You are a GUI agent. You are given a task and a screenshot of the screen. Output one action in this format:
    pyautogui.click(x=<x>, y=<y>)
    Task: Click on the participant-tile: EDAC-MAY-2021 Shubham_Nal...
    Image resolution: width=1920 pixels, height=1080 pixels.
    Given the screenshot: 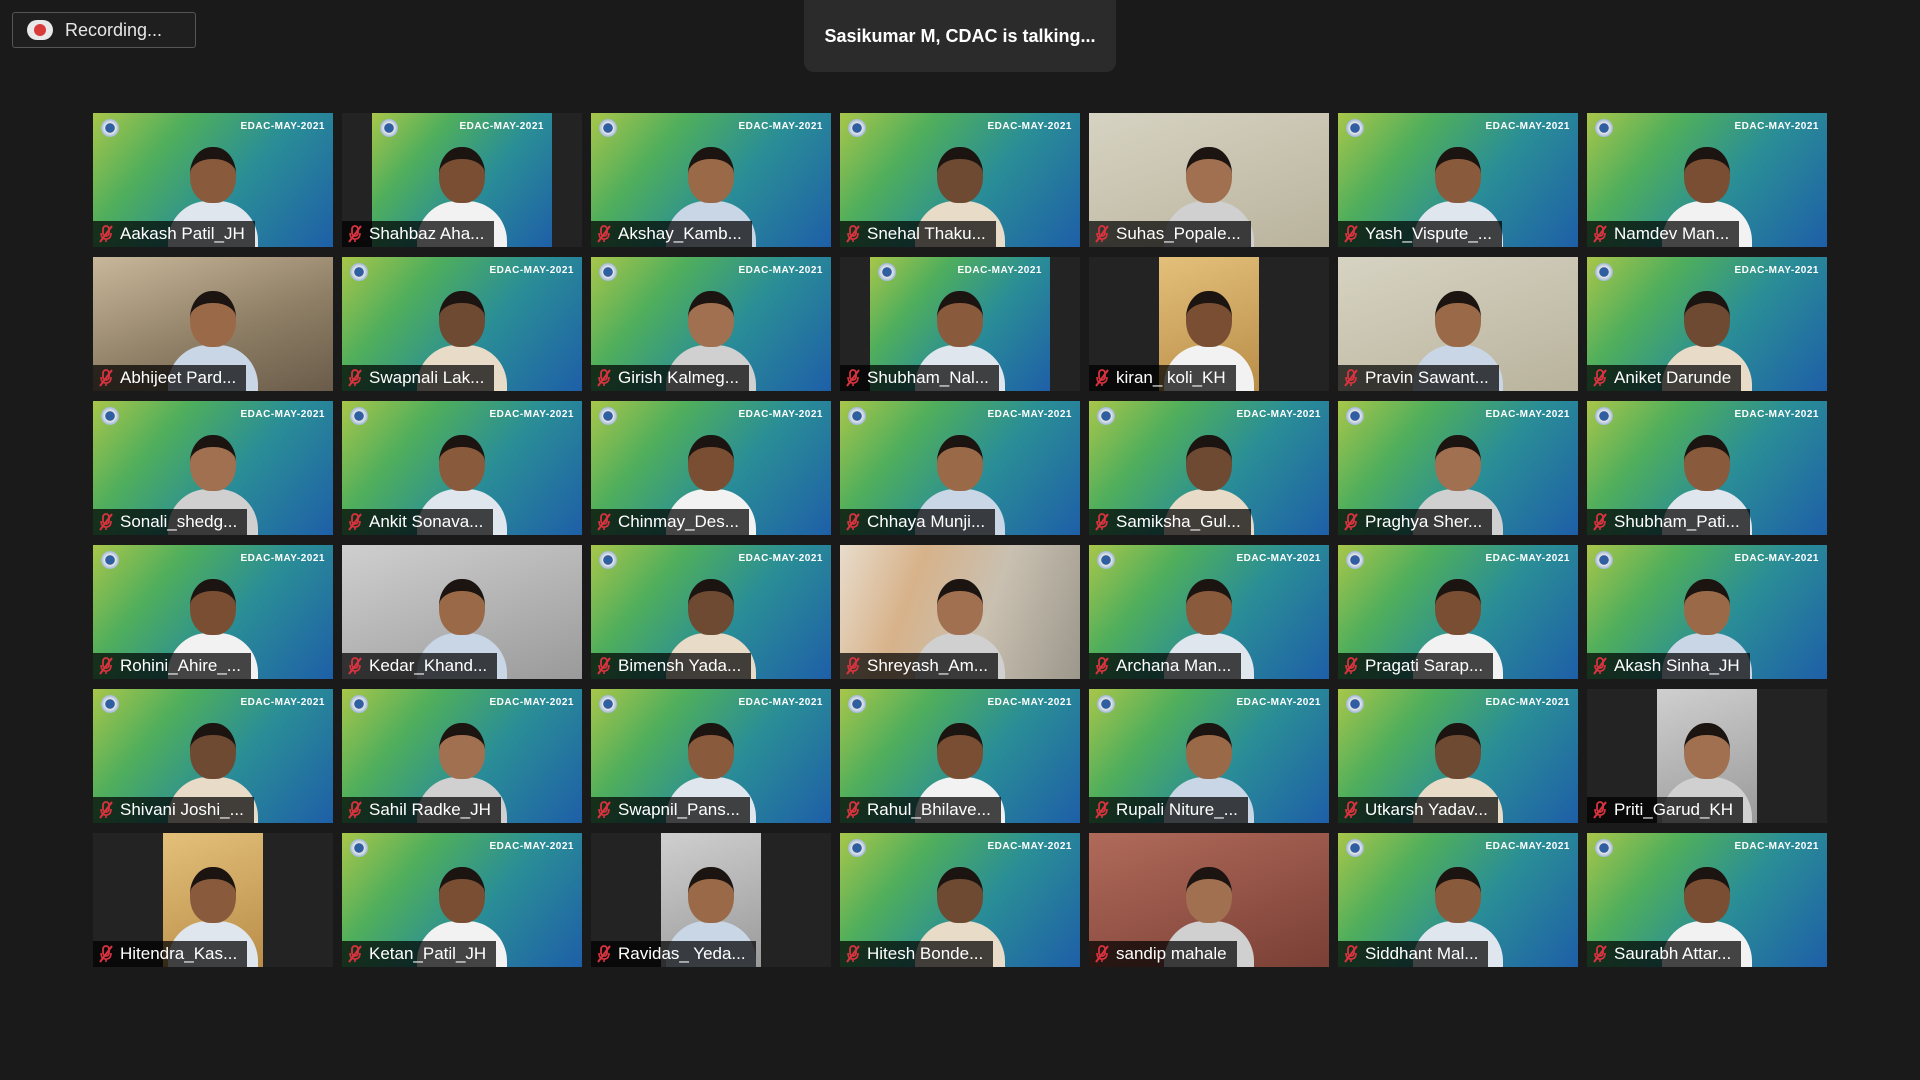 What is the action you would take?
    pyautogui.click(x=960, y=324)
    